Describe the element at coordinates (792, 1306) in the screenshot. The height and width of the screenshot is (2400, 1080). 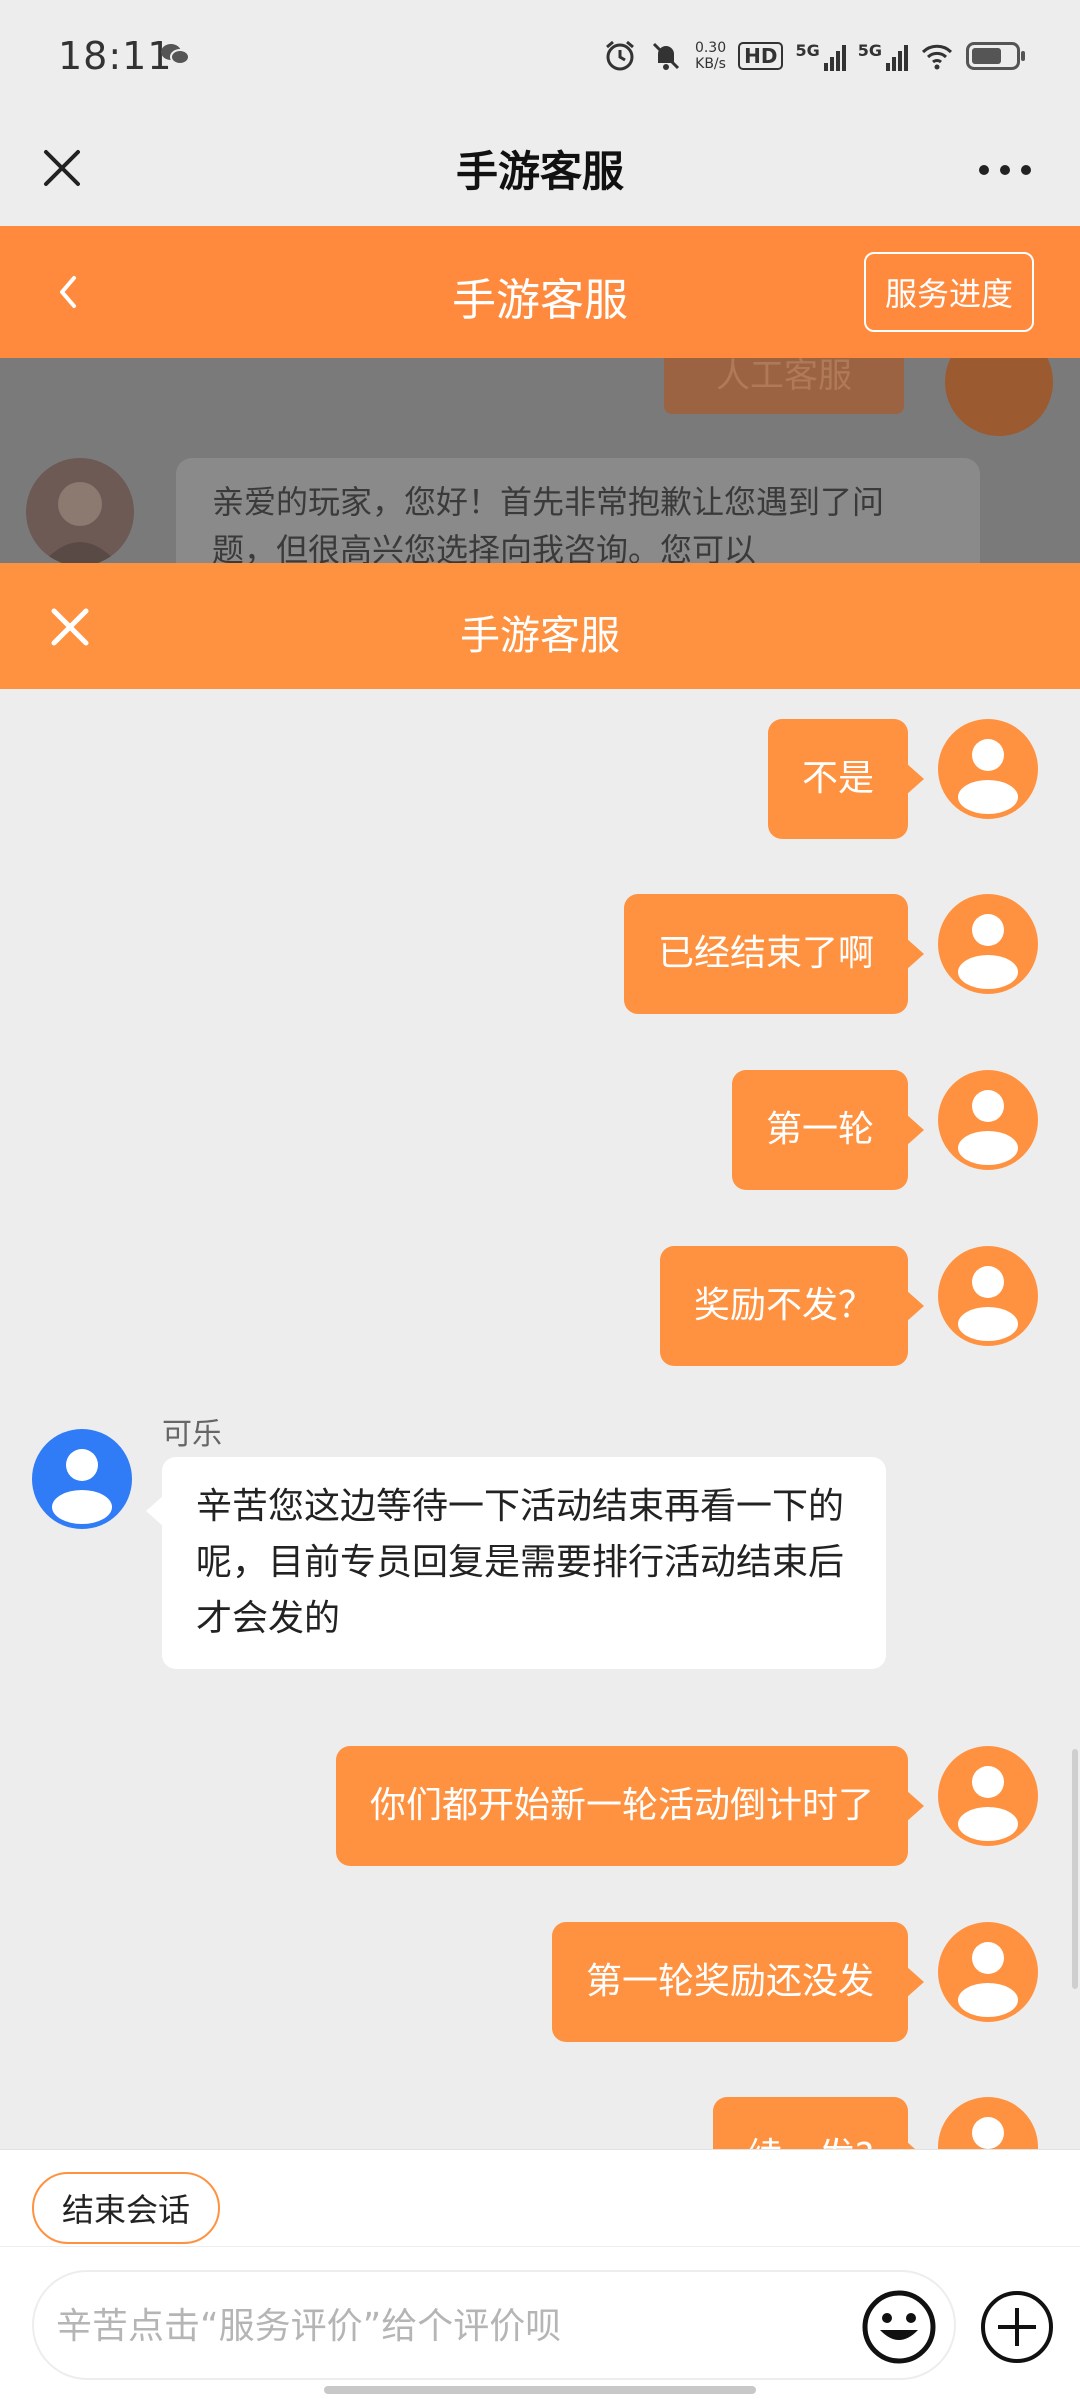
I see `message-bubble: 奖励不发？` at that location.